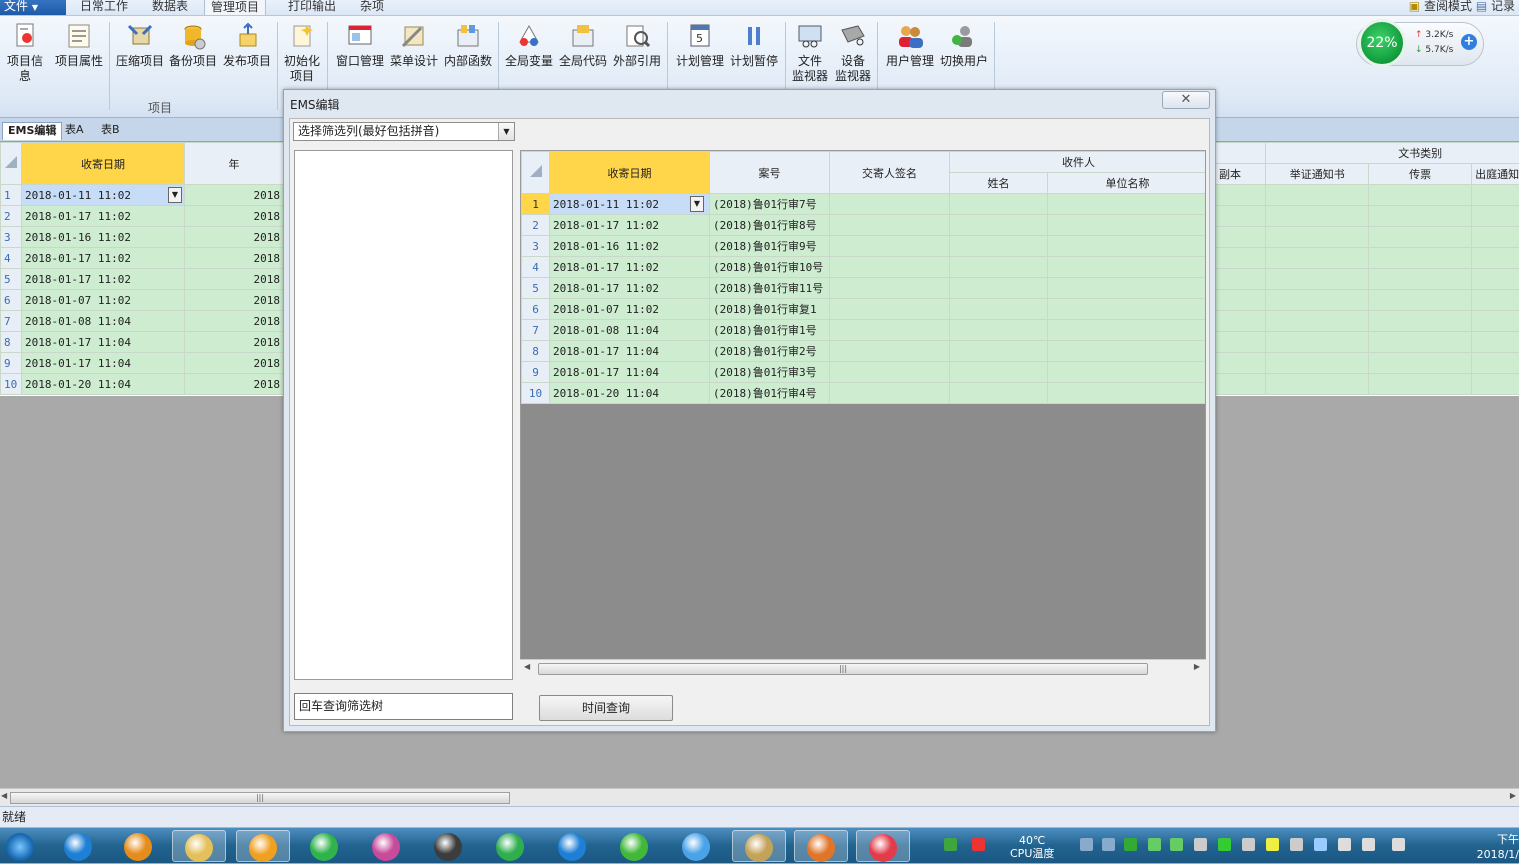 Image resolution: width=1519 pixels, height=864 pixels. What do you see at coordinates (1241, 174) in the screenshot?
I see `column-header-copy: 副本` at bounding box center [1241, 174].